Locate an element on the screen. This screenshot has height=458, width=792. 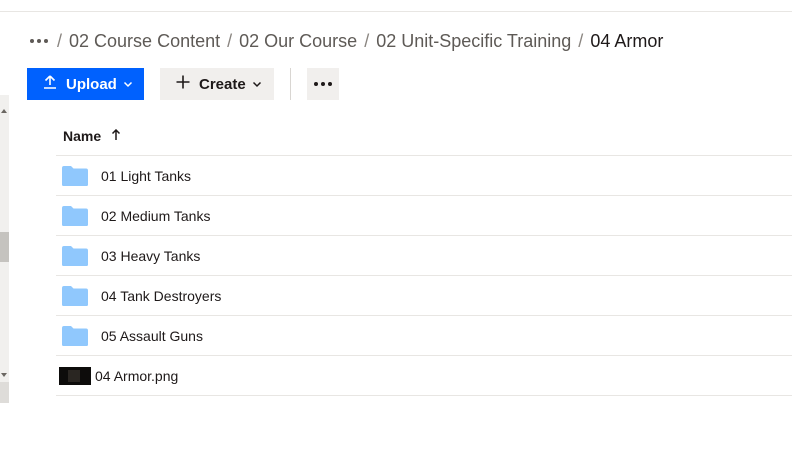
breadcrumb-more-icon is located at coordinates (39, 41).